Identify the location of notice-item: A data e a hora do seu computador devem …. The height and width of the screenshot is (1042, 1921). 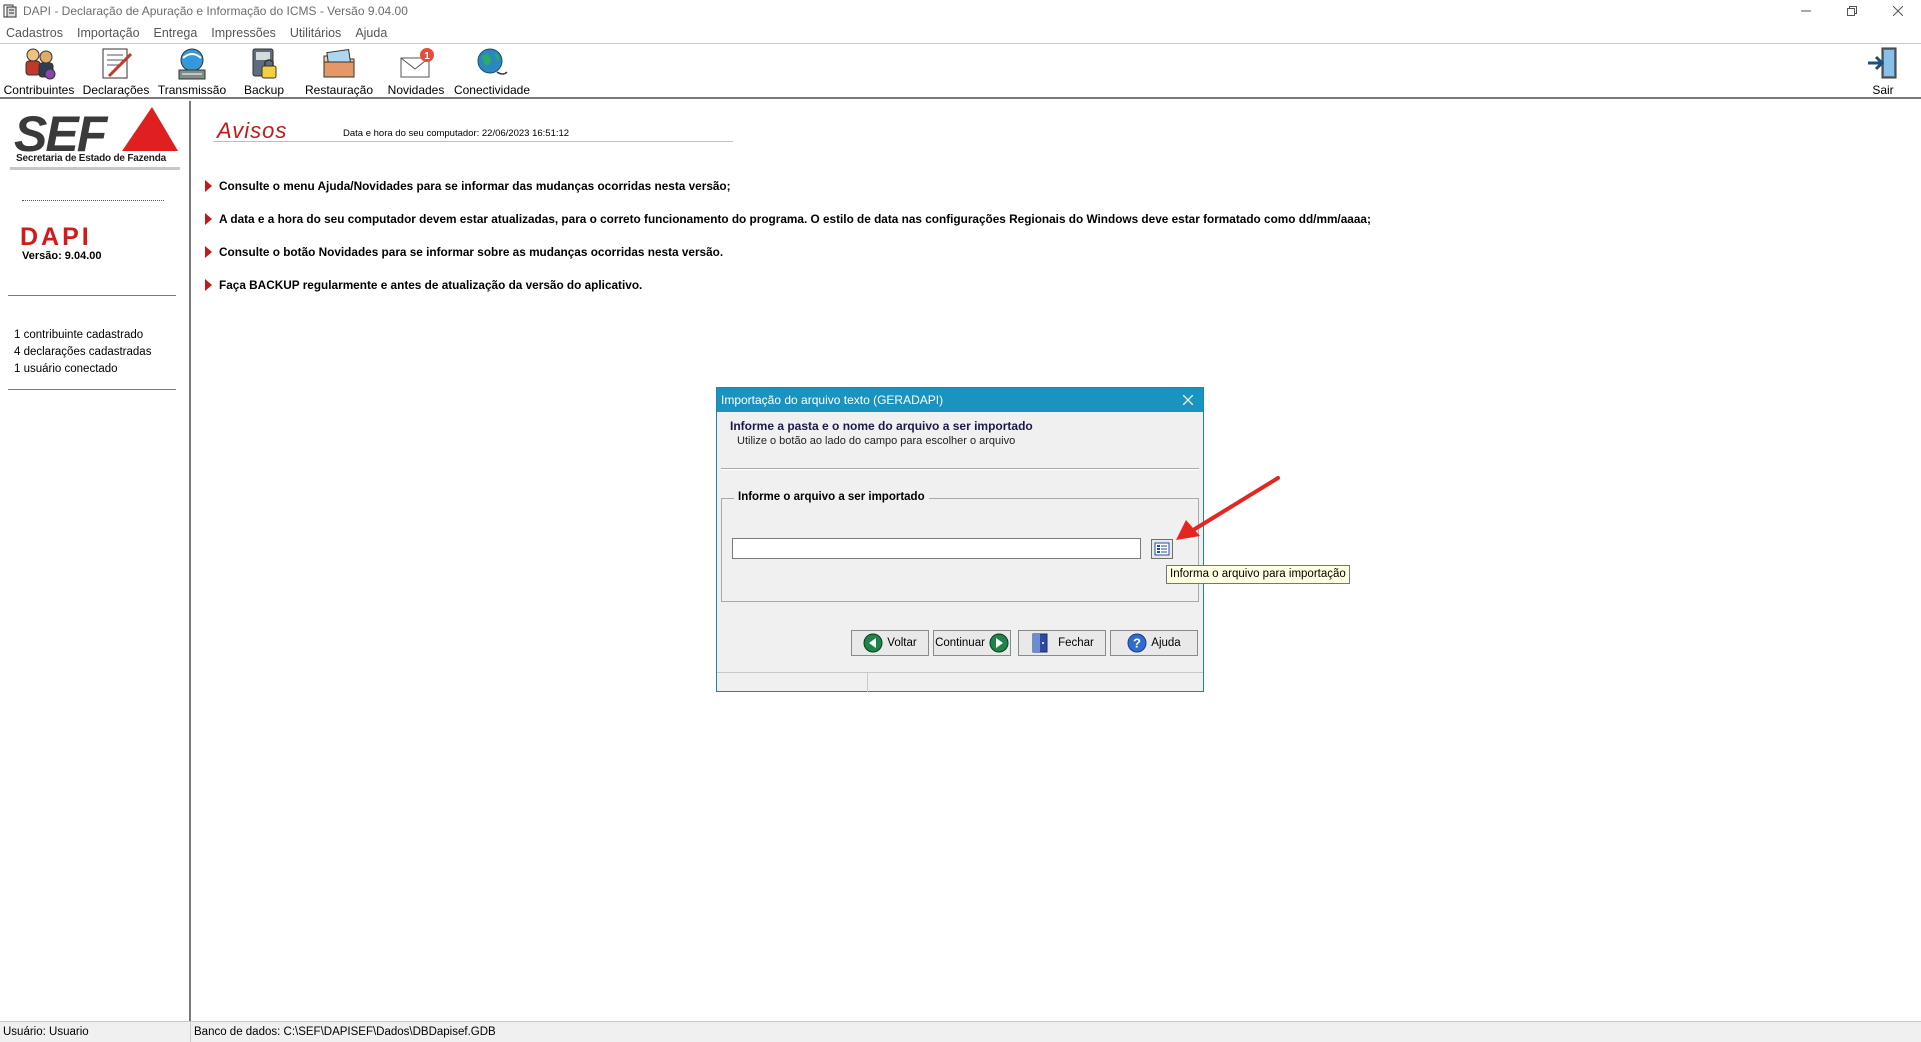
(788, 218).